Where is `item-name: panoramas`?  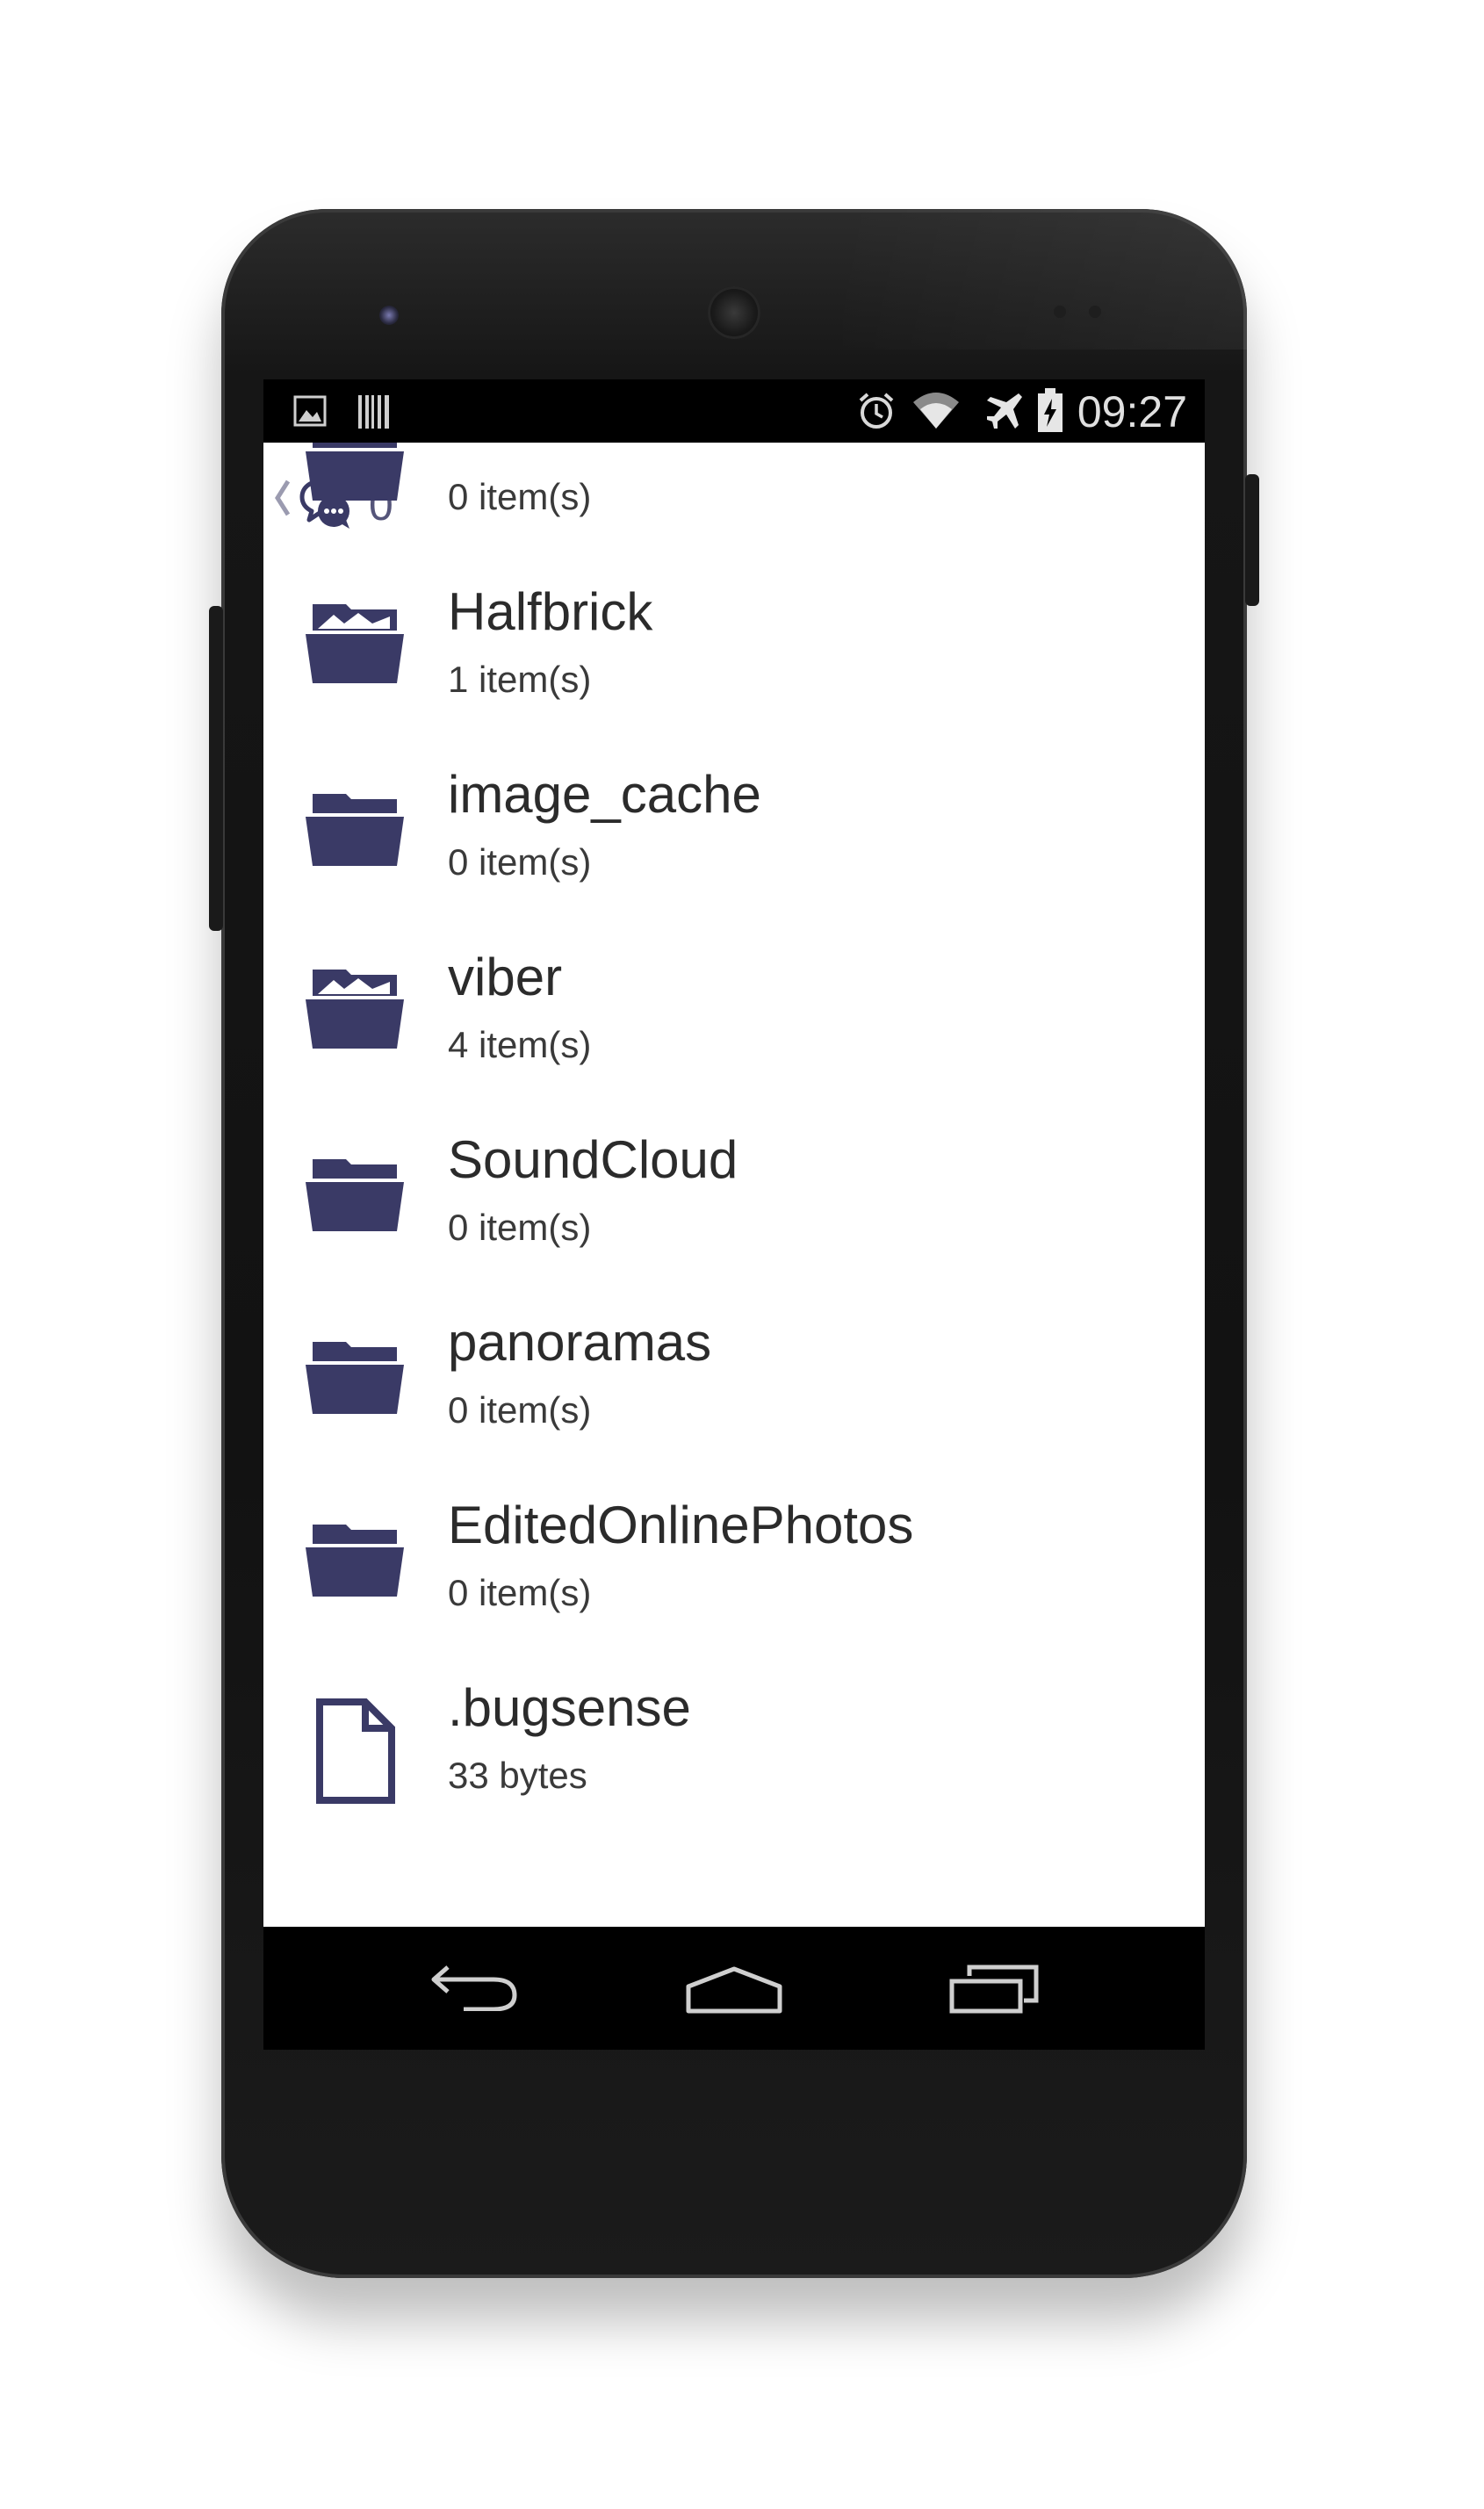
item-name: panoramas is located at coordinates (580, 1342).